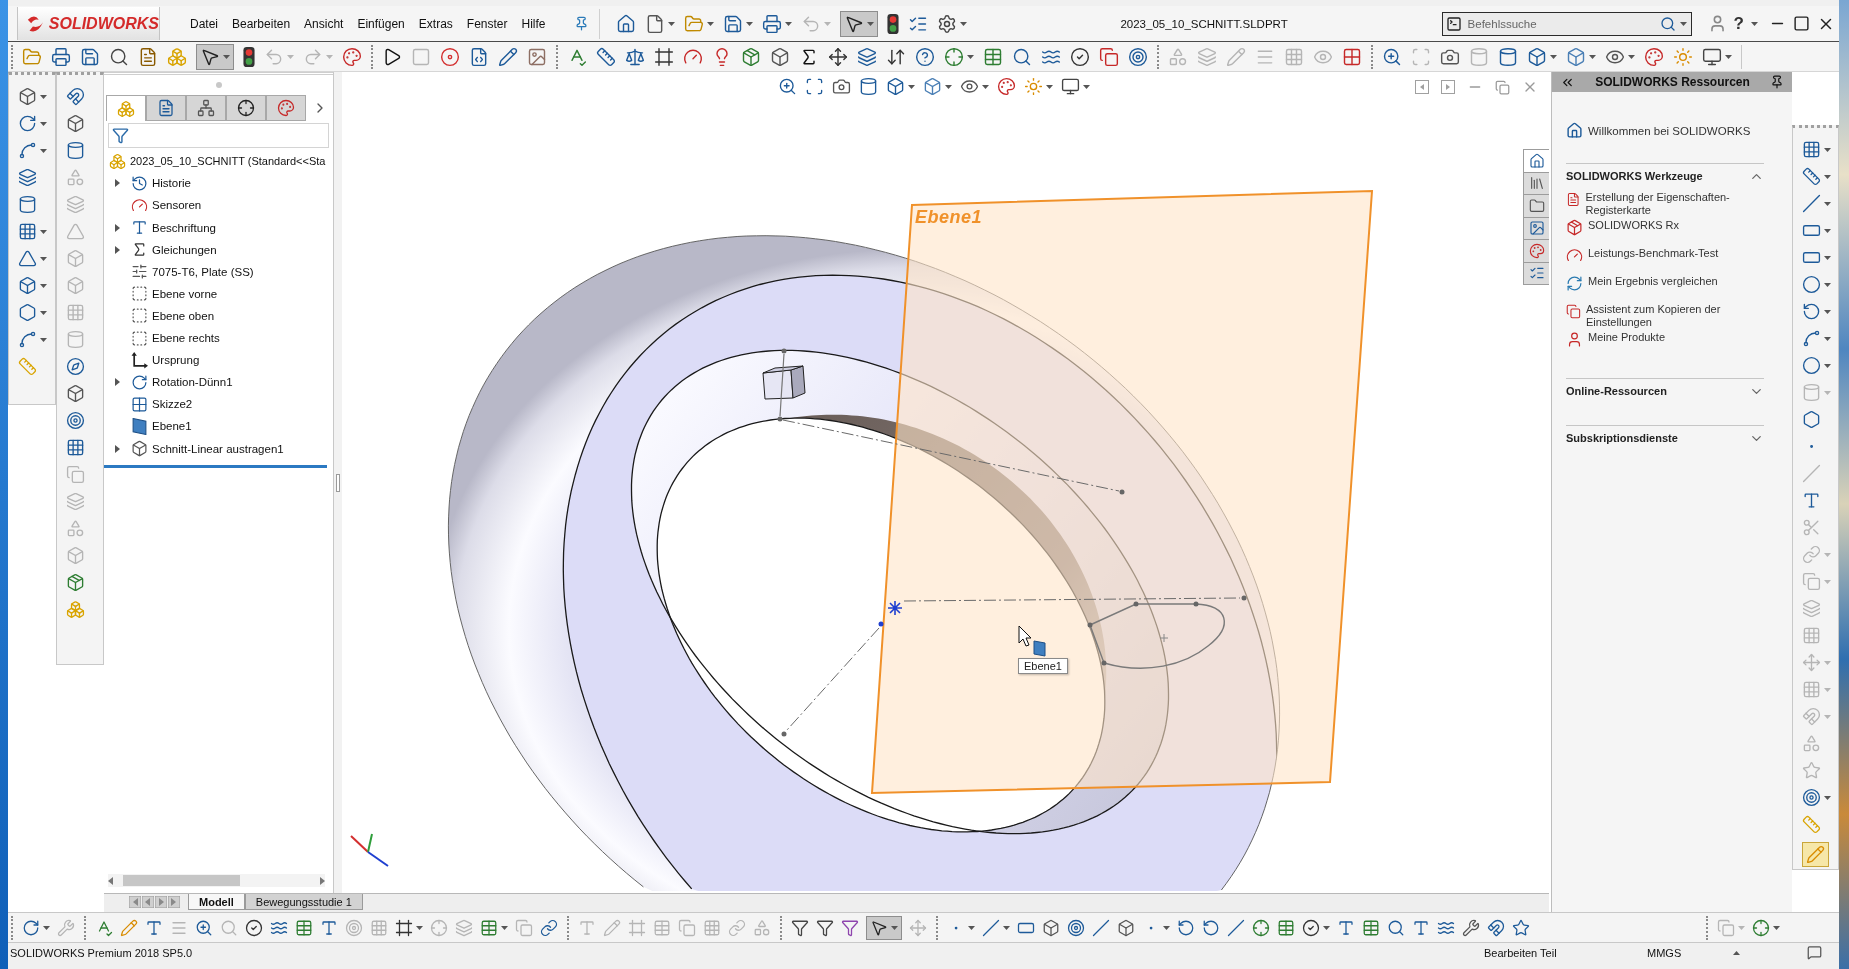  I want to click on folder-icon, so click(32, 56).